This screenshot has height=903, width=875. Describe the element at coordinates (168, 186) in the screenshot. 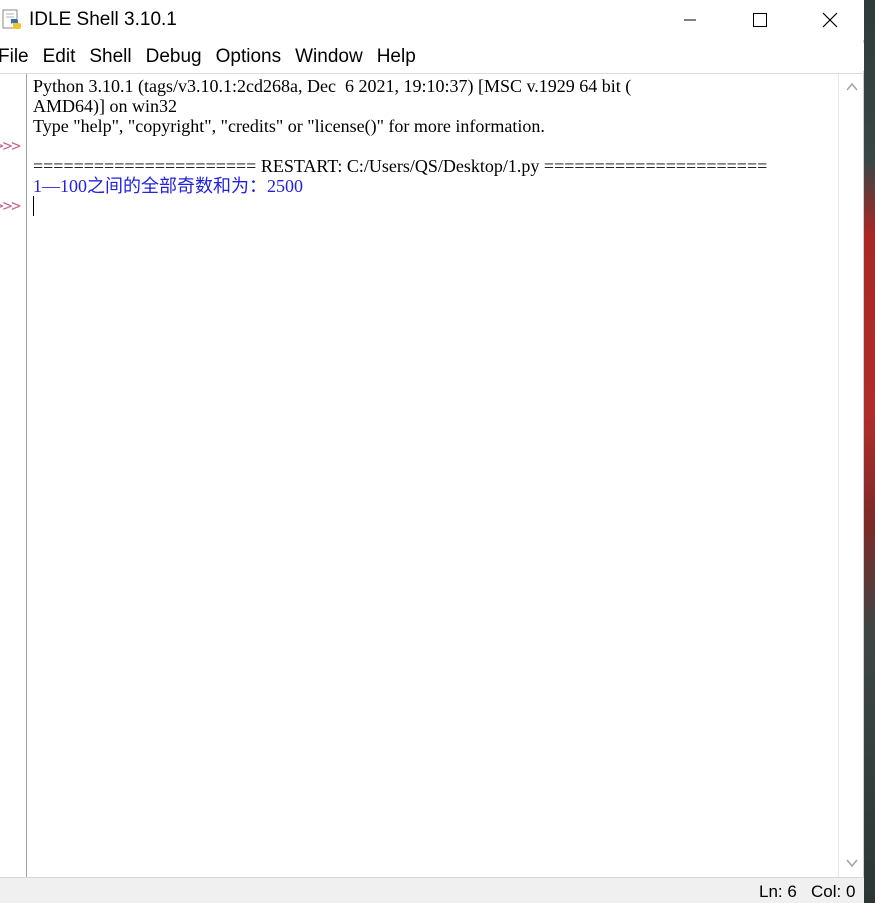

I see `program-output-line: 1—100之间的全部奇数和为：2500` at that location.